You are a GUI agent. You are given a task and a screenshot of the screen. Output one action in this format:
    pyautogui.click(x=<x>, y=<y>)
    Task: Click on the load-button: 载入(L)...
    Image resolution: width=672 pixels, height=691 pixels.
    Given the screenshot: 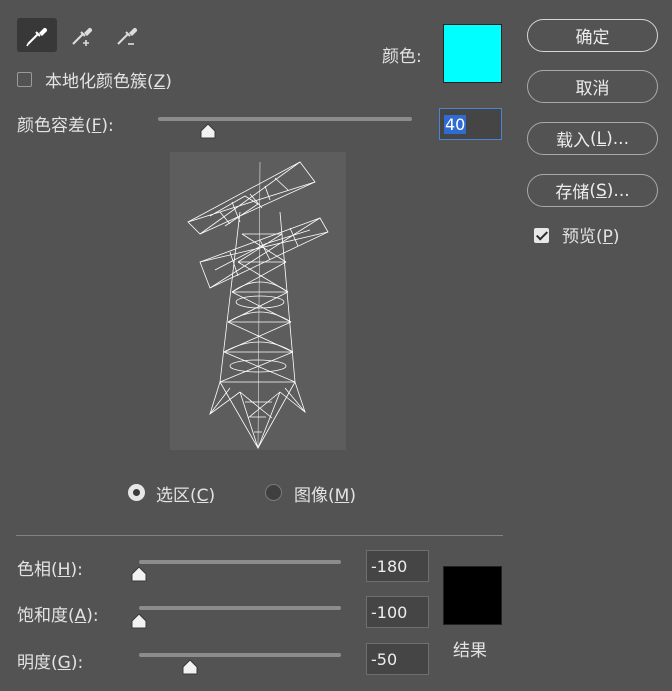 What is the action you would take?
    pyautogui.click(x=592, y=138)
    